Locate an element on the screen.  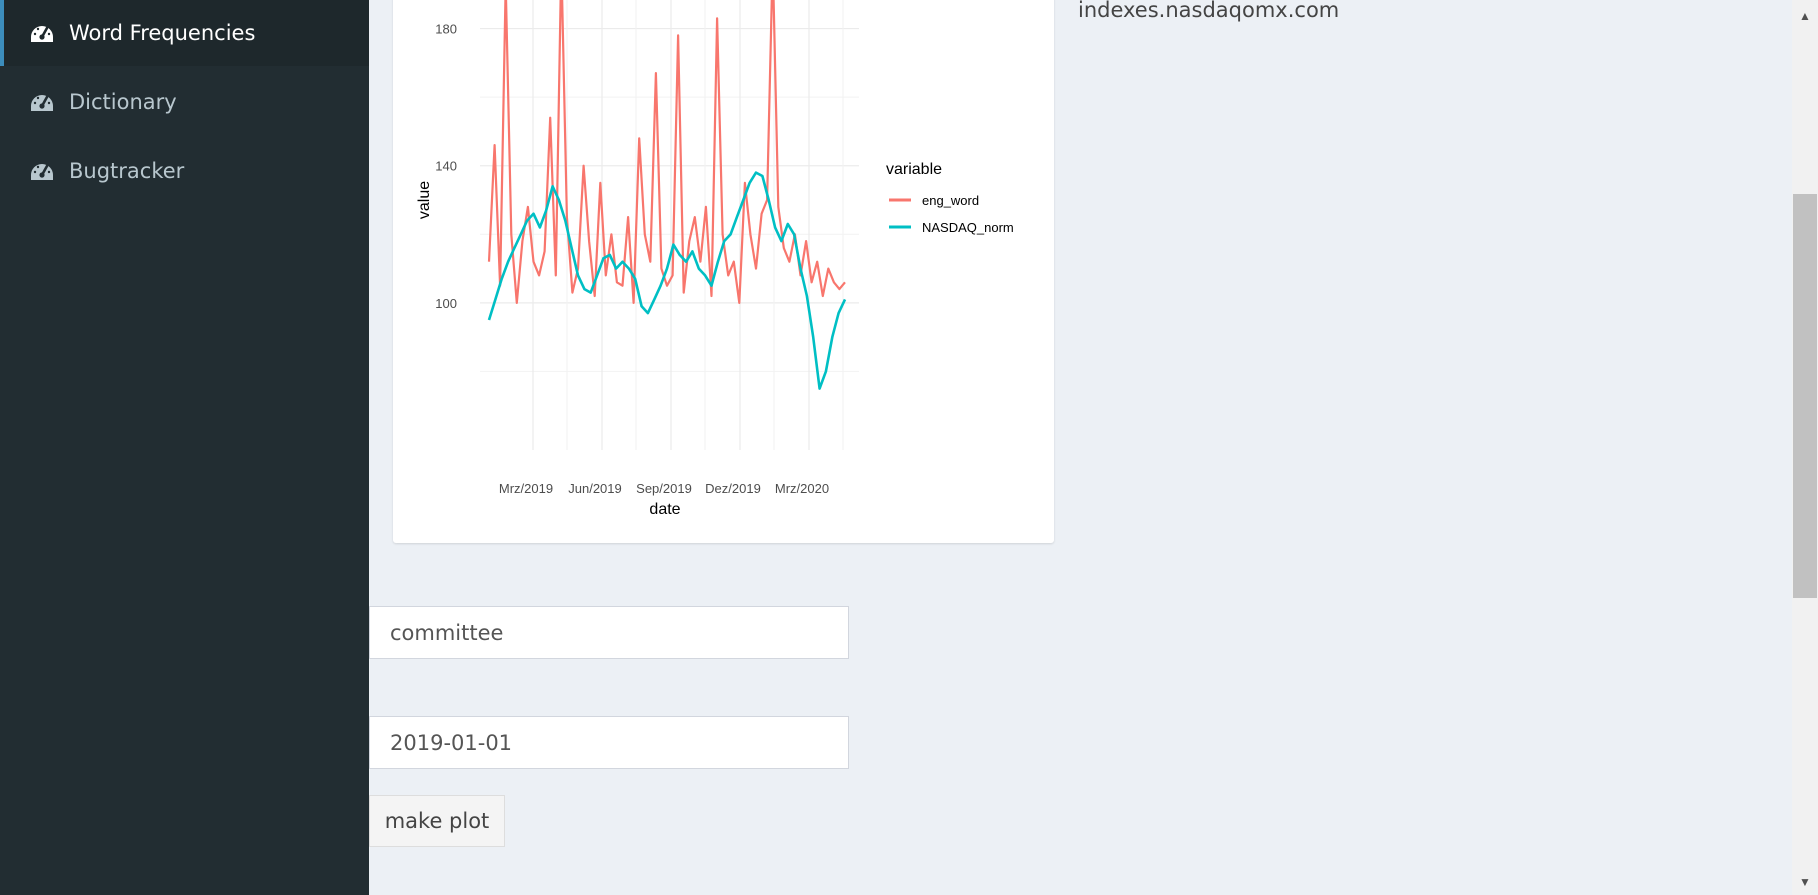
sidebar-item-word-frequencies: Word Frequencies is located at coordinates (184, 33).